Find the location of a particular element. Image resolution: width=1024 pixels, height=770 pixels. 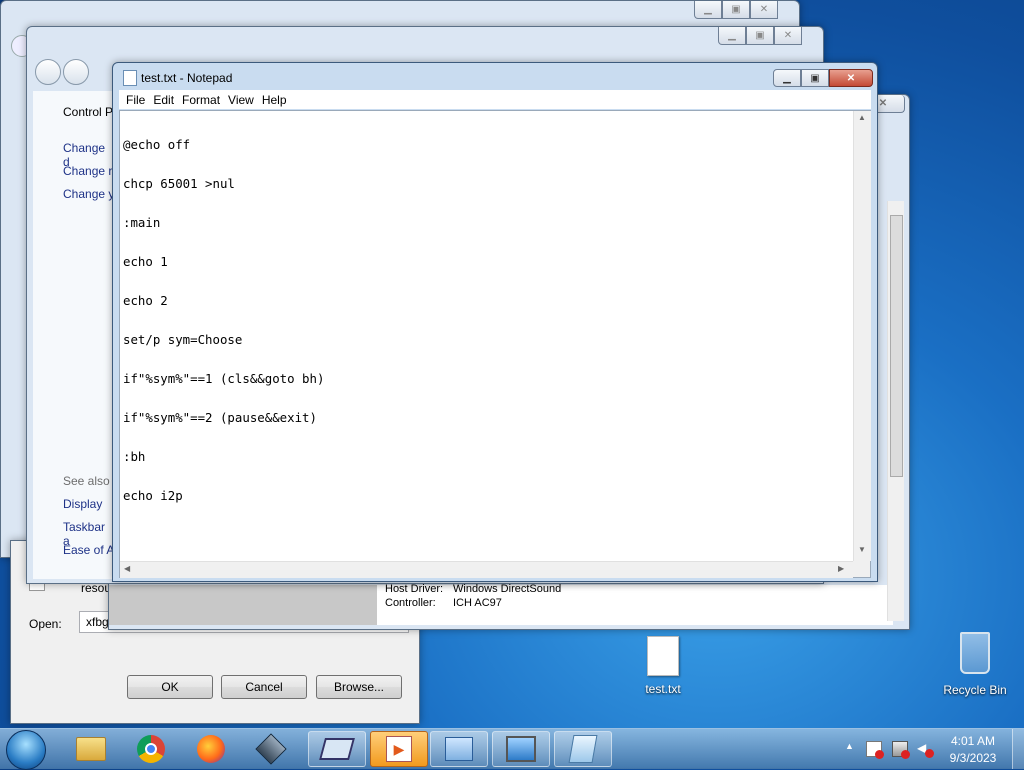

sidebar-title: Control P is located at coordinates (88, 112).